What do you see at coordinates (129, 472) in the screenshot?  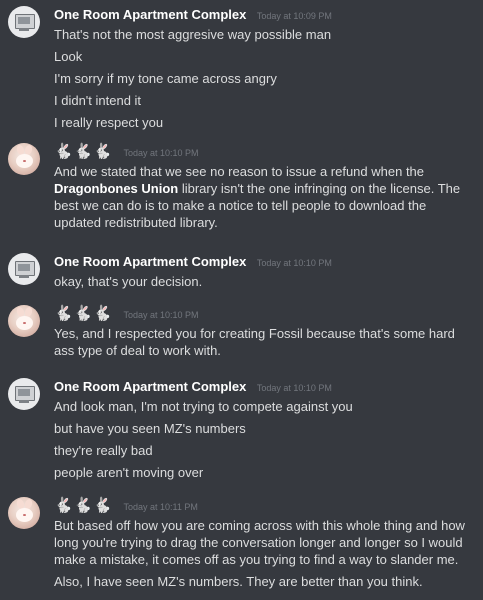 I see `message-text: people aren't moving over` at bounding box center [129, 472].